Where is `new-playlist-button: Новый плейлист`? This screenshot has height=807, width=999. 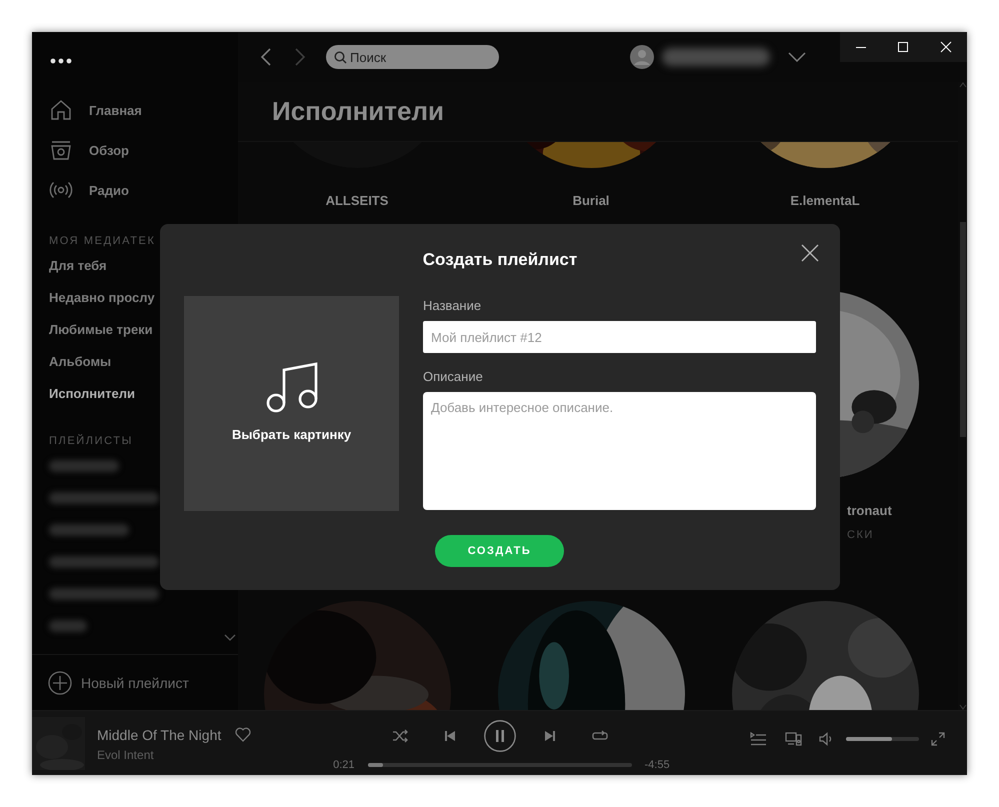 new-playlist-button: Новый плейлист is located at coordinates (118, 682).